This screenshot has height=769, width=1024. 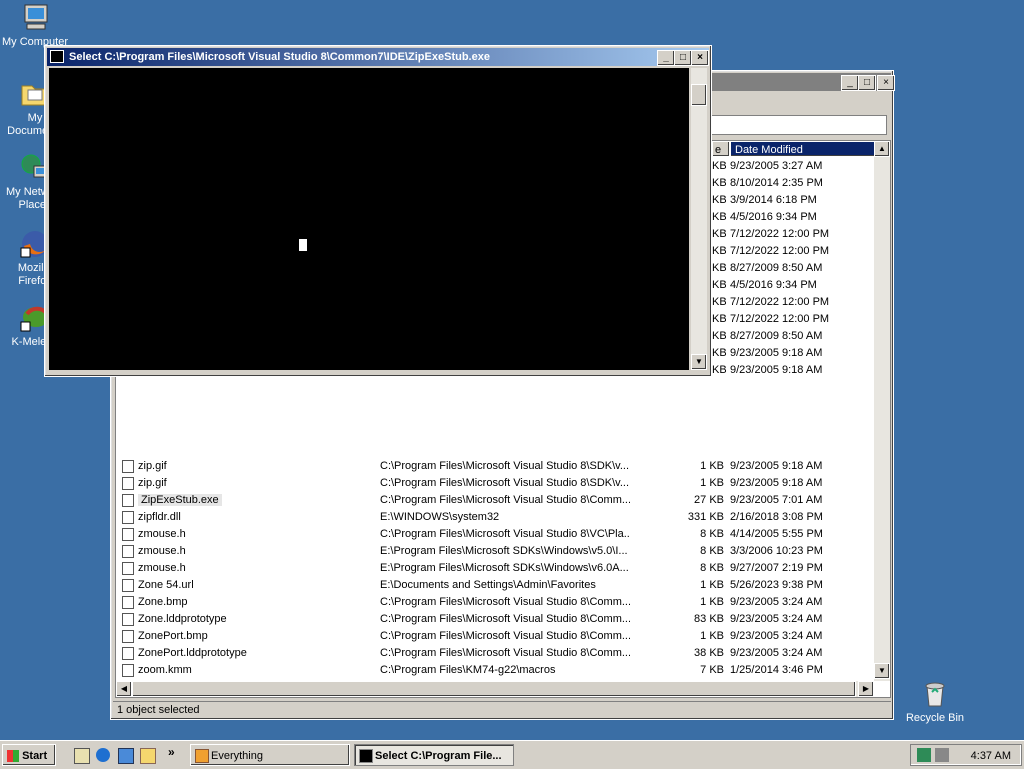 I want to click on name-cell: ZonePort.bmp, so click(x=242, y=636).